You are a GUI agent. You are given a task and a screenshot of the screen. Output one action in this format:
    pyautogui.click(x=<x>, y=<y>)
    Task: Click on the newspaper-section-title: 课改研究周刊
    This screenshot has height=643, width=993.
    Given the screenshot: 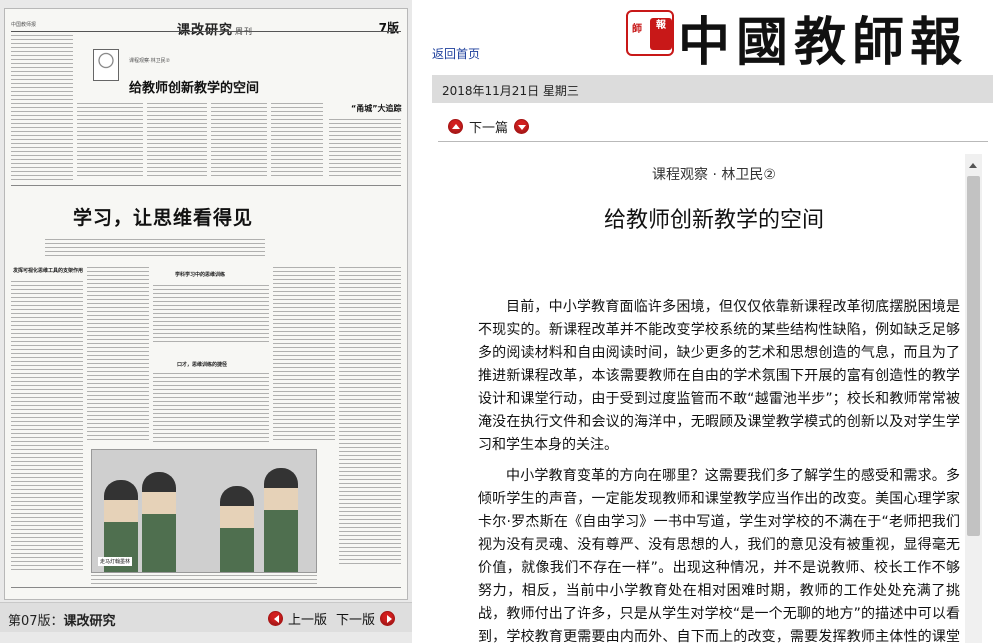 What is the action you would take?
    pyautogui.click(x=214, y=30)
    